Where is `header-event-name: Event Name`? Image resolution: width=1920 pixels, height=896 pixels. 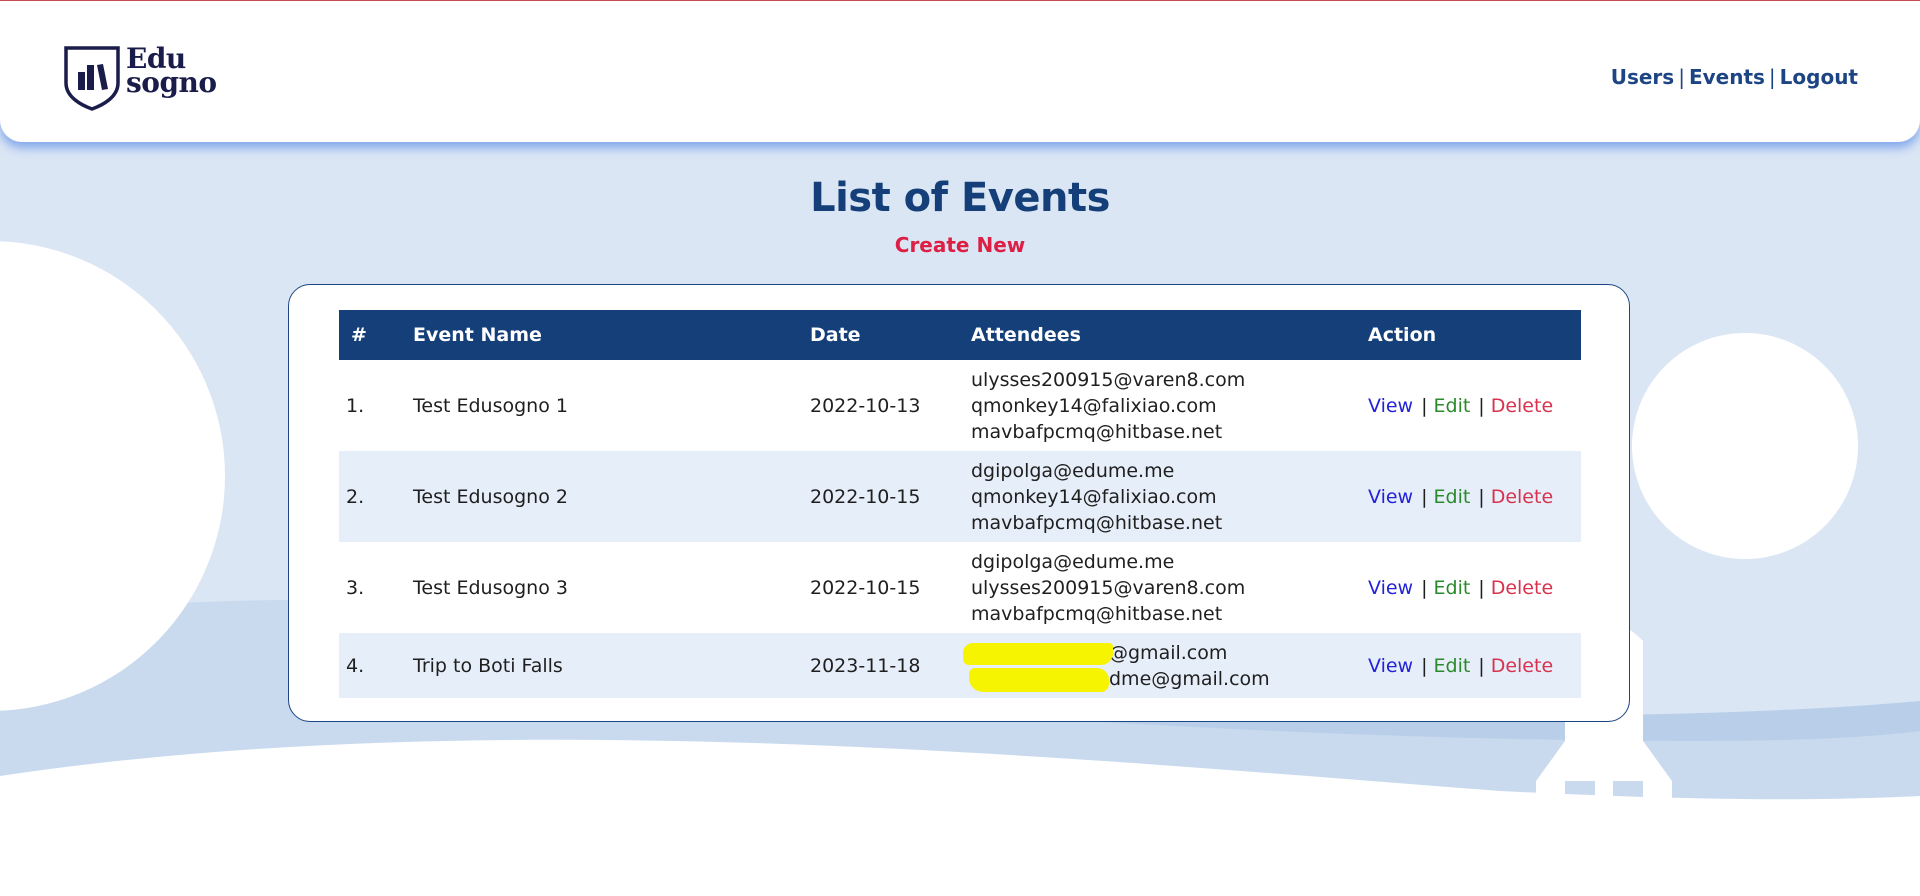 header-event-name: Event Name is located at coordinates (477, 335).